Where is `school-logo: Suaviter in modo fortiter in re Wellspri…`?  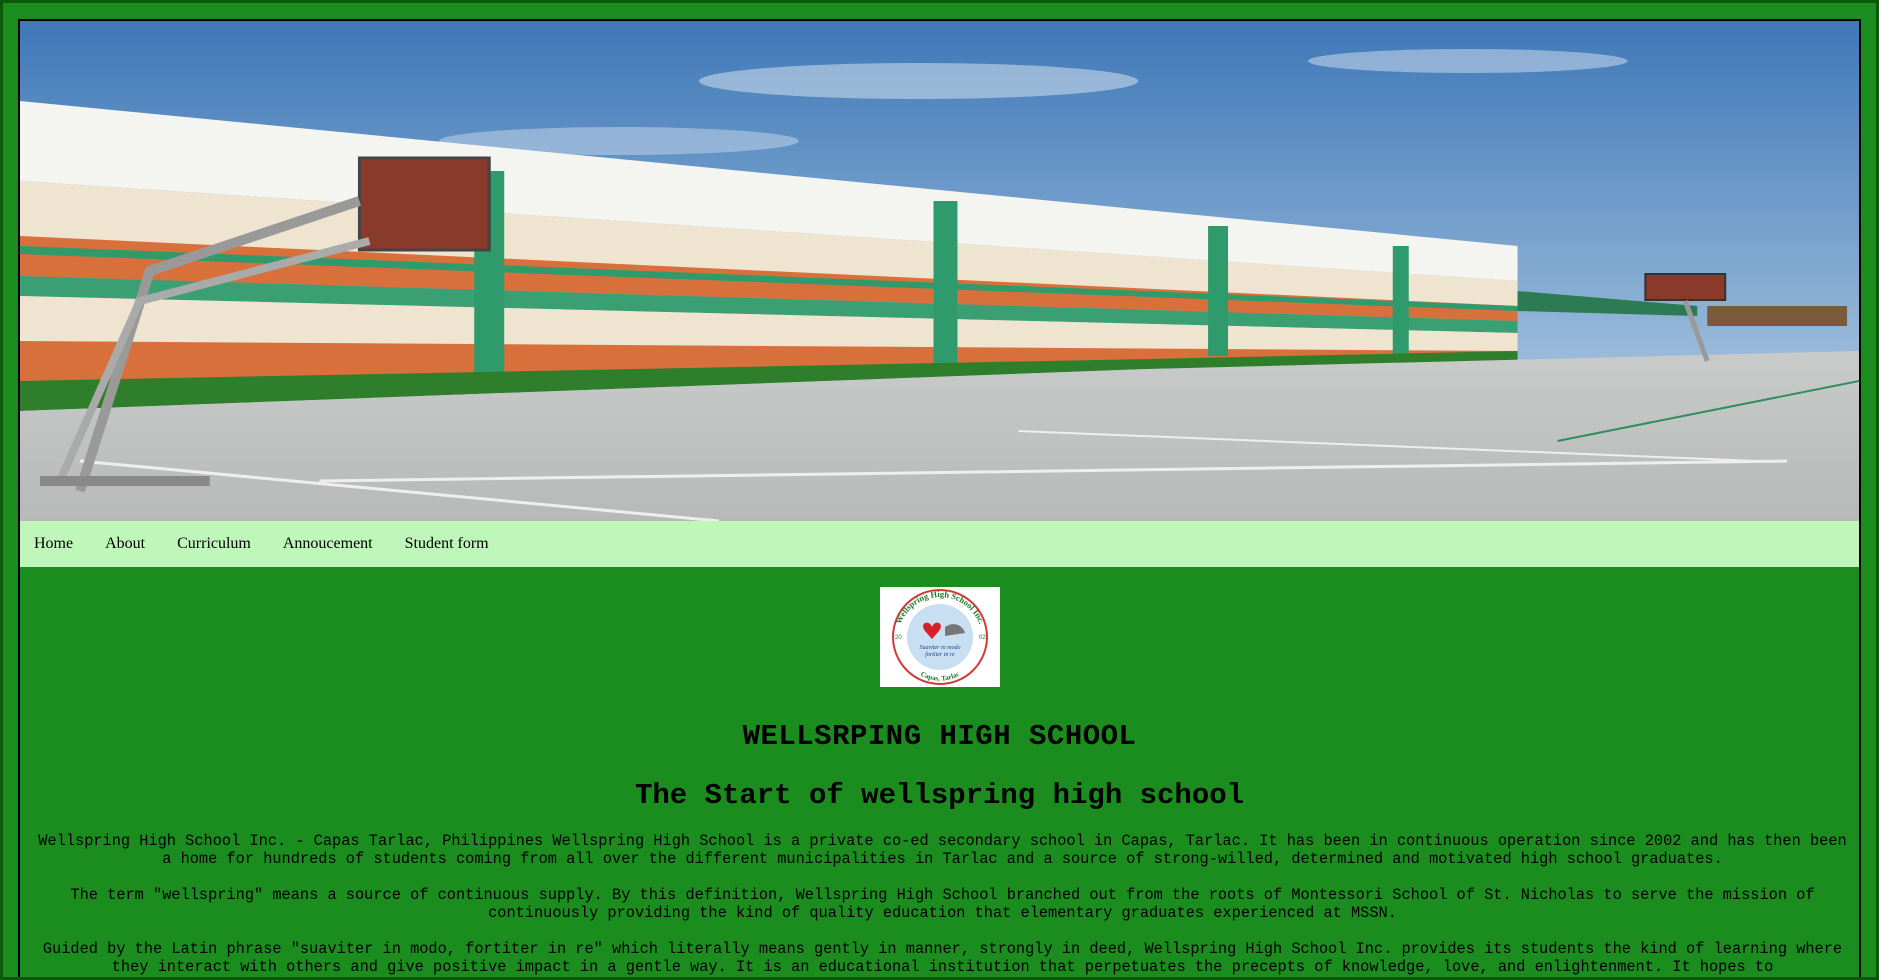
school-logo: Suaviter in modo fortiter in re Wellspri… is located at coordinates (939, 637).